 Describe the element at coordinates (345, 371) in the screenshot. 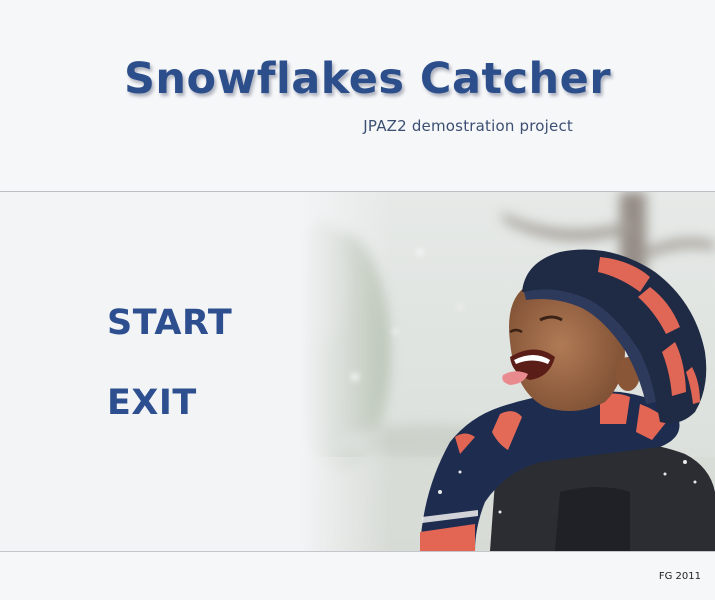

I see `photo-fade-overlay` at that location.